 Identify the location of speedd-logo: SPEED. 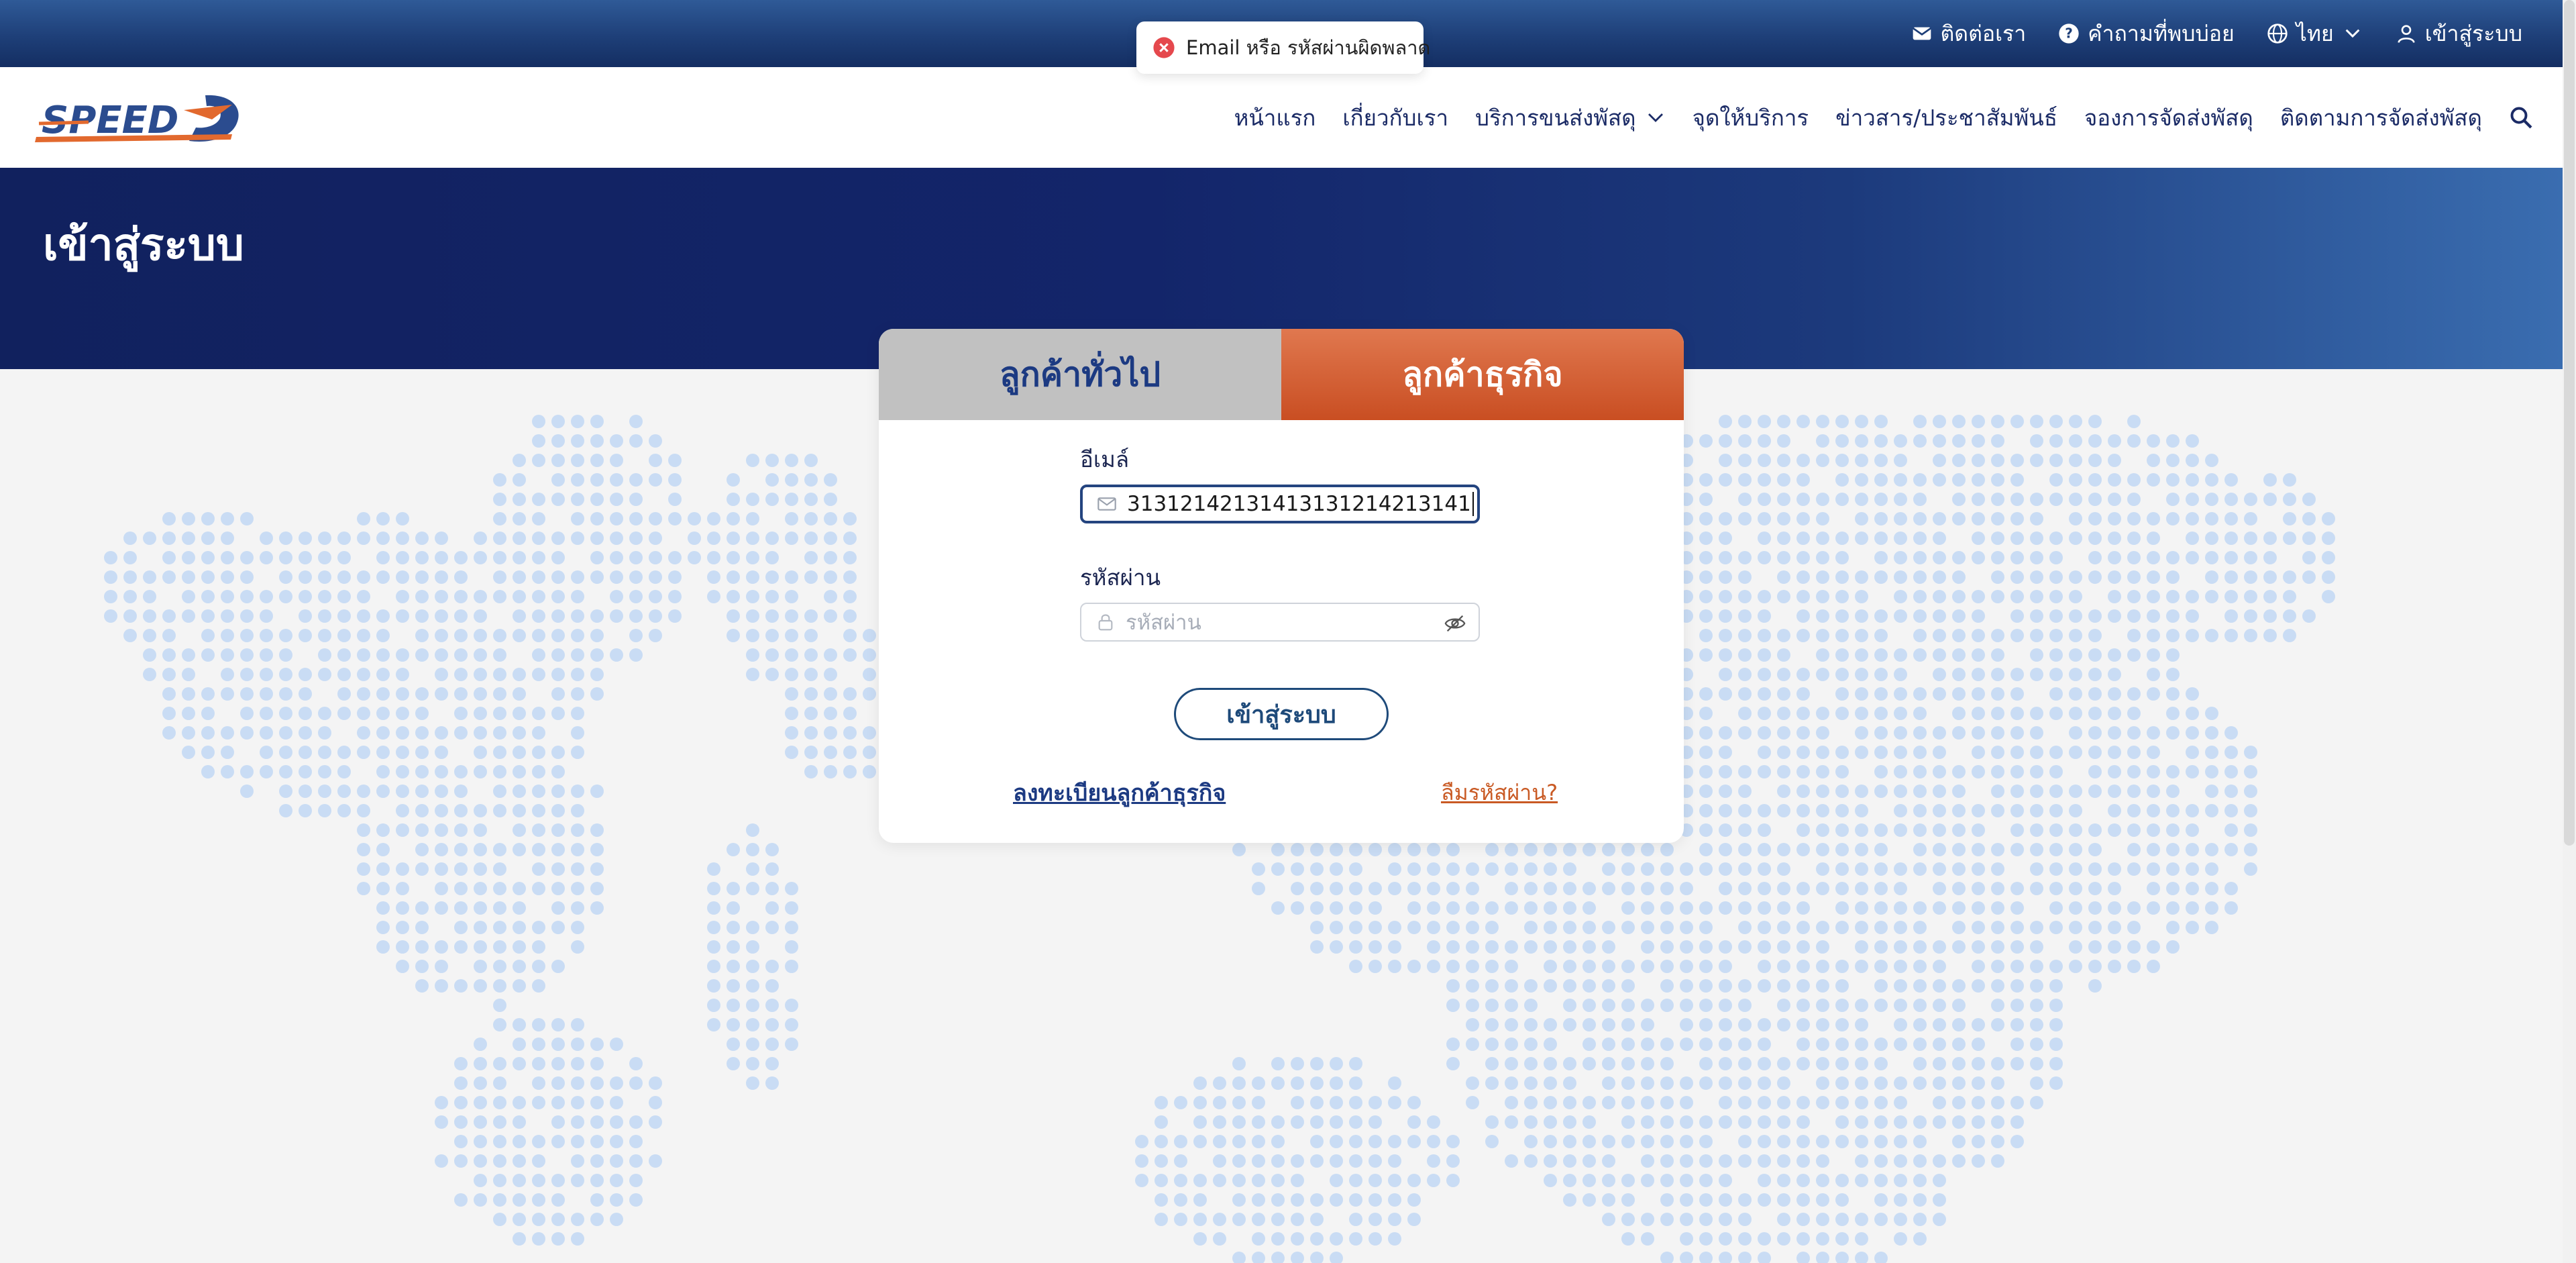
(140, 118).